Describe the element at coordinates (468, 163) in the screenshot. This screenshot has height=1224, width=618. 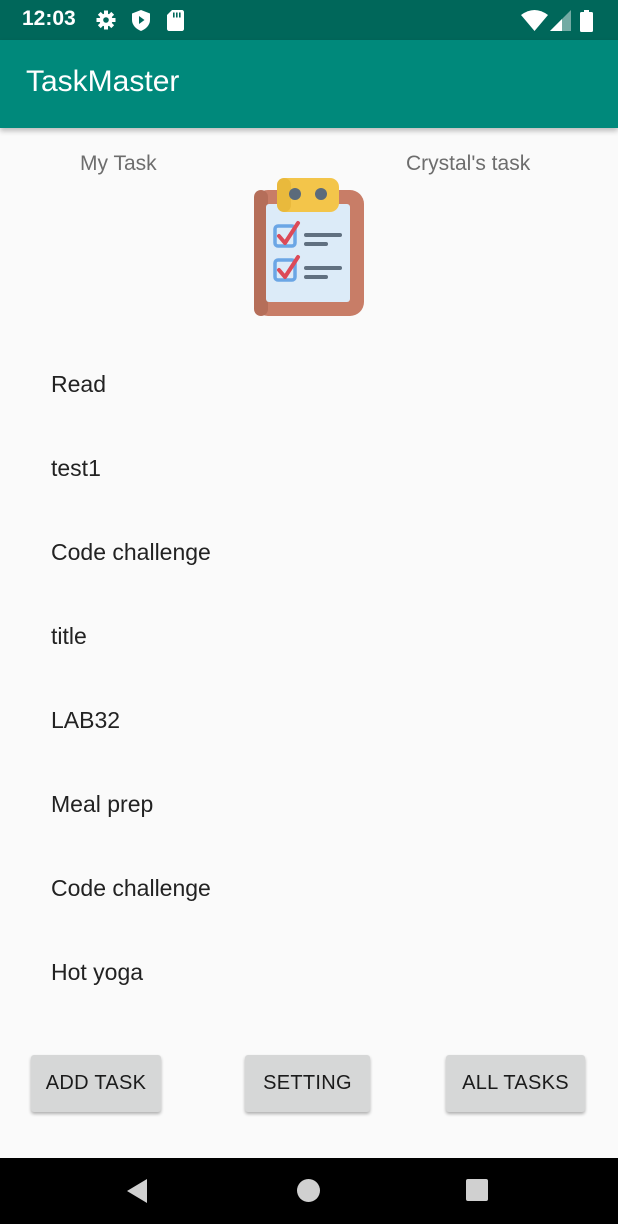
I see `crystals-task-label: Crystal's task` at that location.